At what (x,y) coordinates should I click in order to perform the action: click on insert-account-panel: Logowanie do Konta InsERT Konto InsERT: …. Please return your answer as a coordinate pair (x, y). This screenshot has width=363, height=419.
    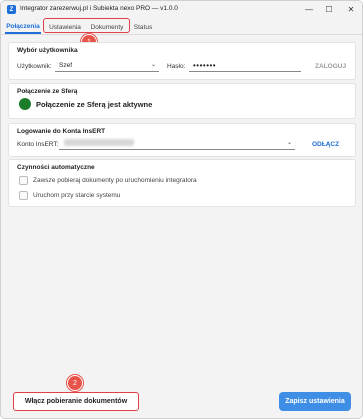
    Looking at the image, I should click on (182, 140).